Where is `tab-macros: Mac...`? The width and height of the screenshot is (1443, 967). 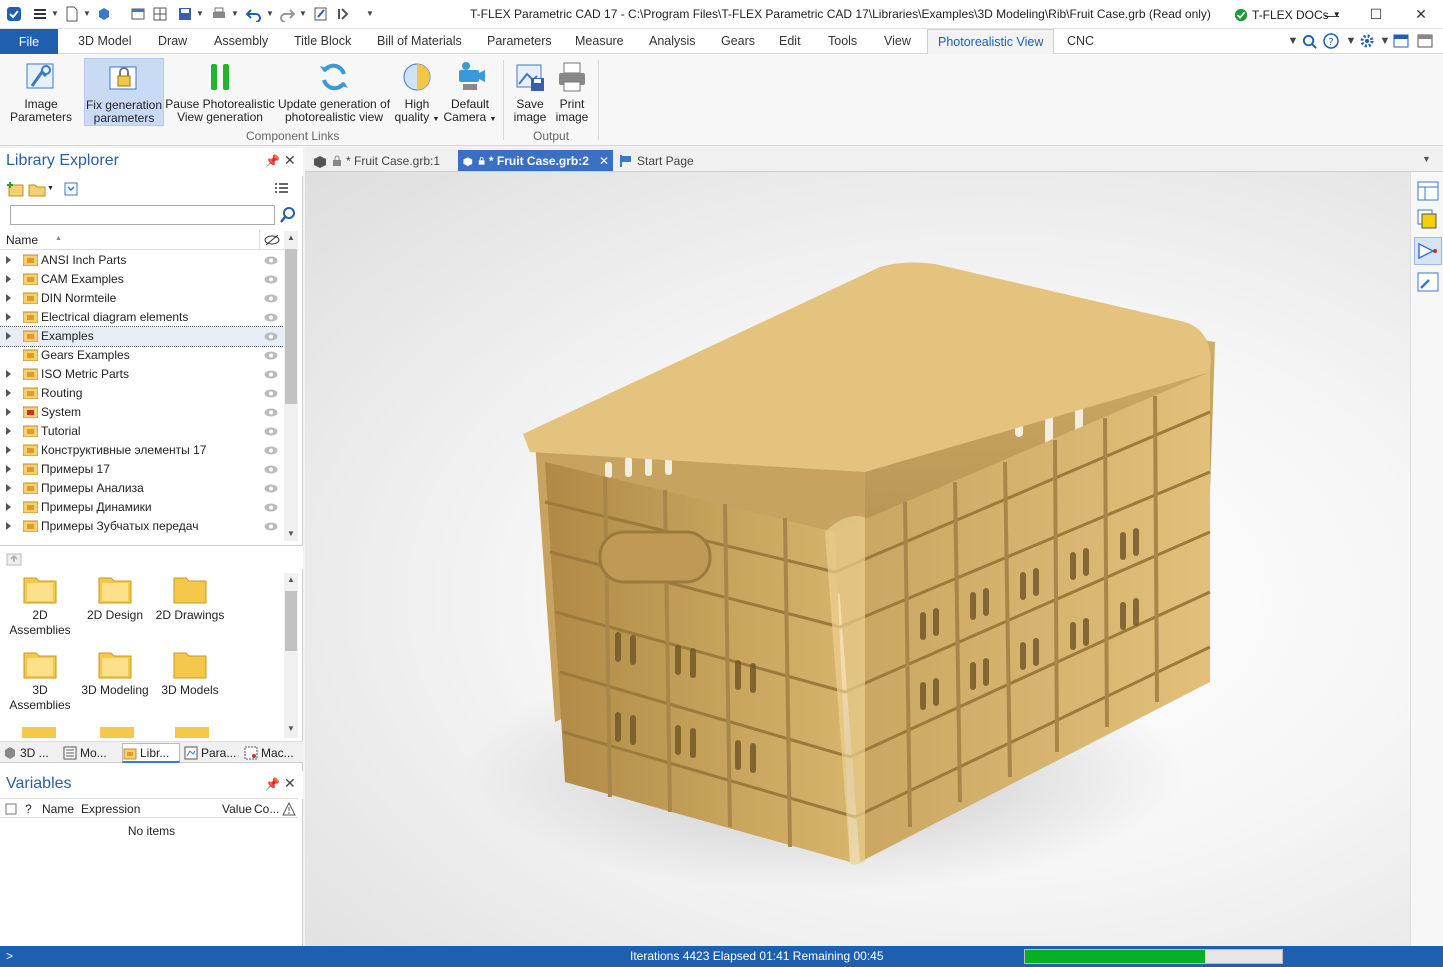 tab-macros: Mac... is located at coordinates (272, 753).